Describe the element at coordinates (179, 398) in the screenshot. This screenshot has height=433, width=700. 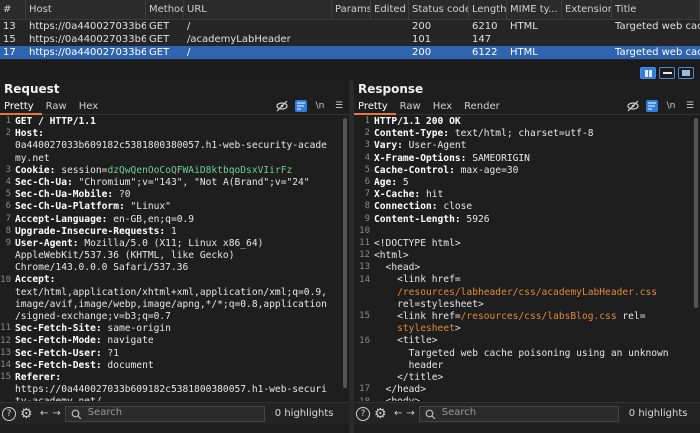
I see `code-line: ty-academy.net/` at that location.